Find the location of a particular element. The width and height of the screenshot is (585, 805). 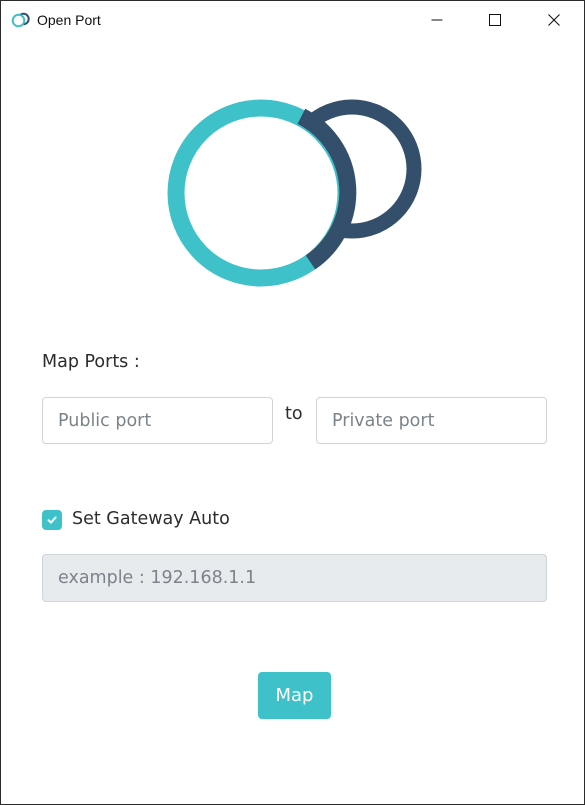

gateway-auto-label: Set Gateway Auto is located at coordinates (151, 519).